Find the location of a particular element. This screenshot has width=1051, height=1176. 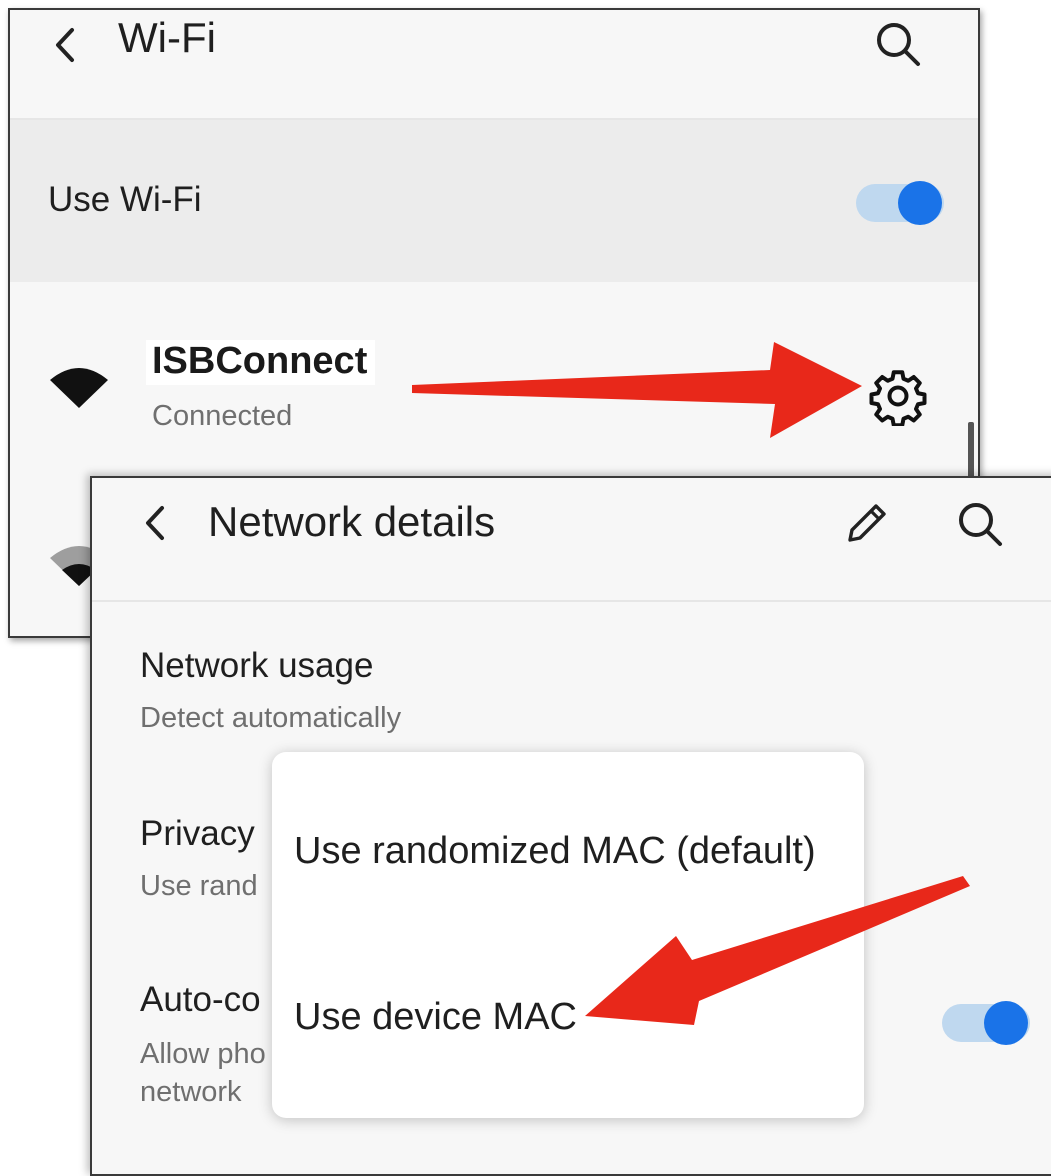

option-device-mac: Use device MAC is located at coordinates (435, 1017).